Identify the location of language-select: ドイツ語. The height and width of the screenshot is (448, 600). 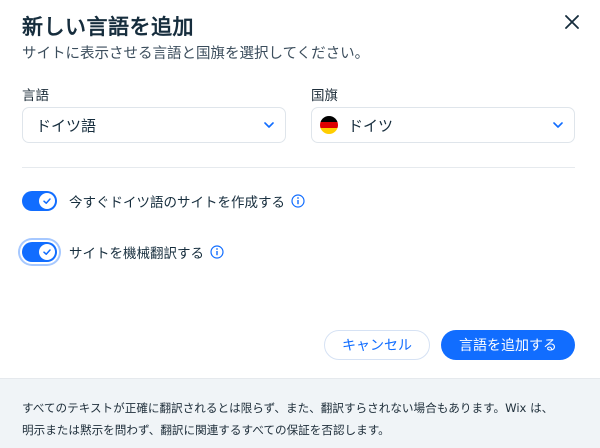
(154, 125).